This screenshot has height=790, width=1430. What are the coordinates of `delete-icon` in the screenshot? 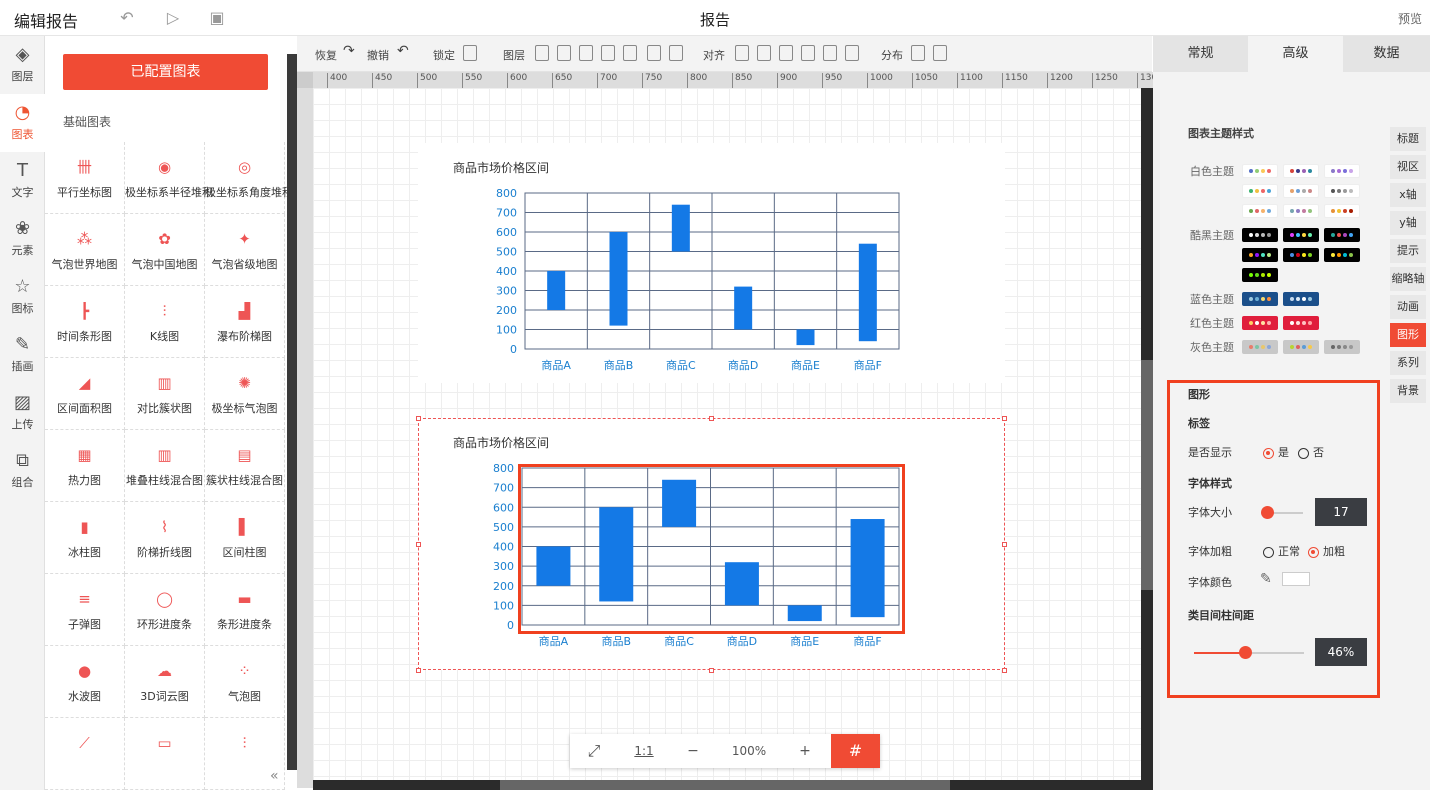 It's located at (654, 53).